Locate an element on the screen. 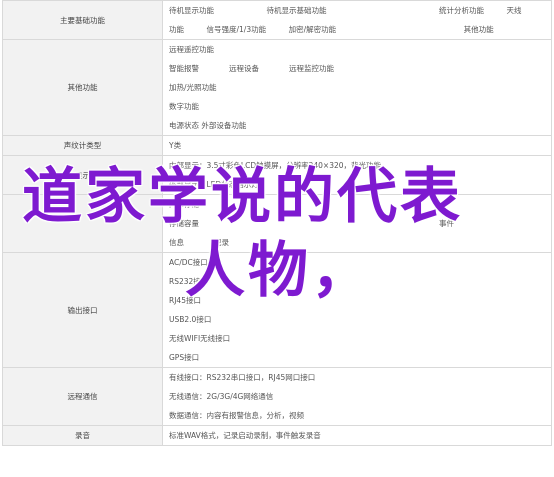  value-line: 数据通信：内容有报警信息，分析，视频 is located at coordinates (236, 415).